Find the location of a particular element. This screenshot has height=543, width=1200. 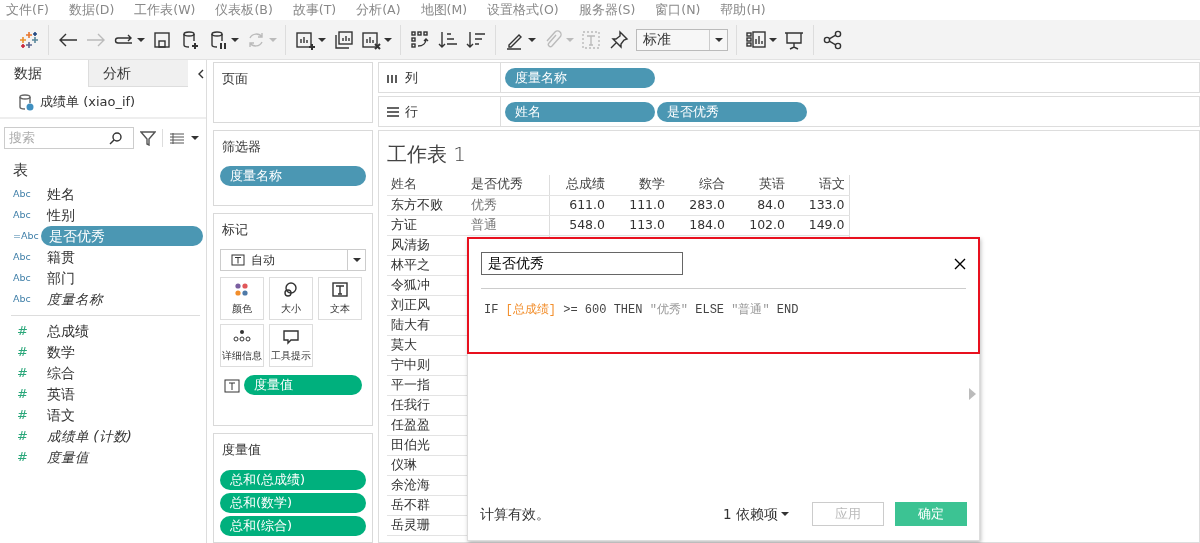

pin-icon is located at coordinates (619, 39).